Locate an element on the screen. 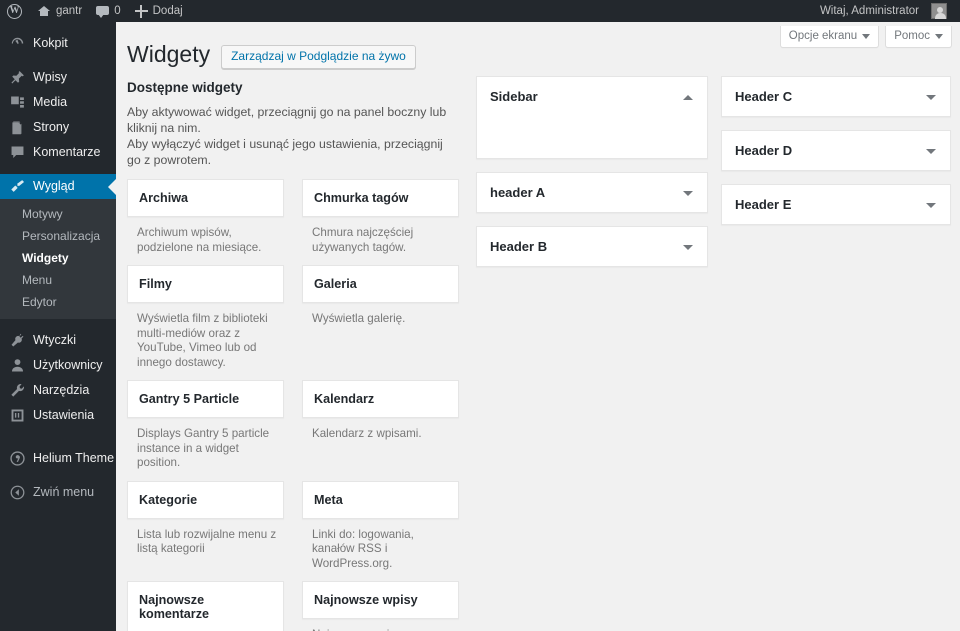 This screenshot has width=960, height=631. widget-filmy: Filmy is located at coordinates (205, 284).